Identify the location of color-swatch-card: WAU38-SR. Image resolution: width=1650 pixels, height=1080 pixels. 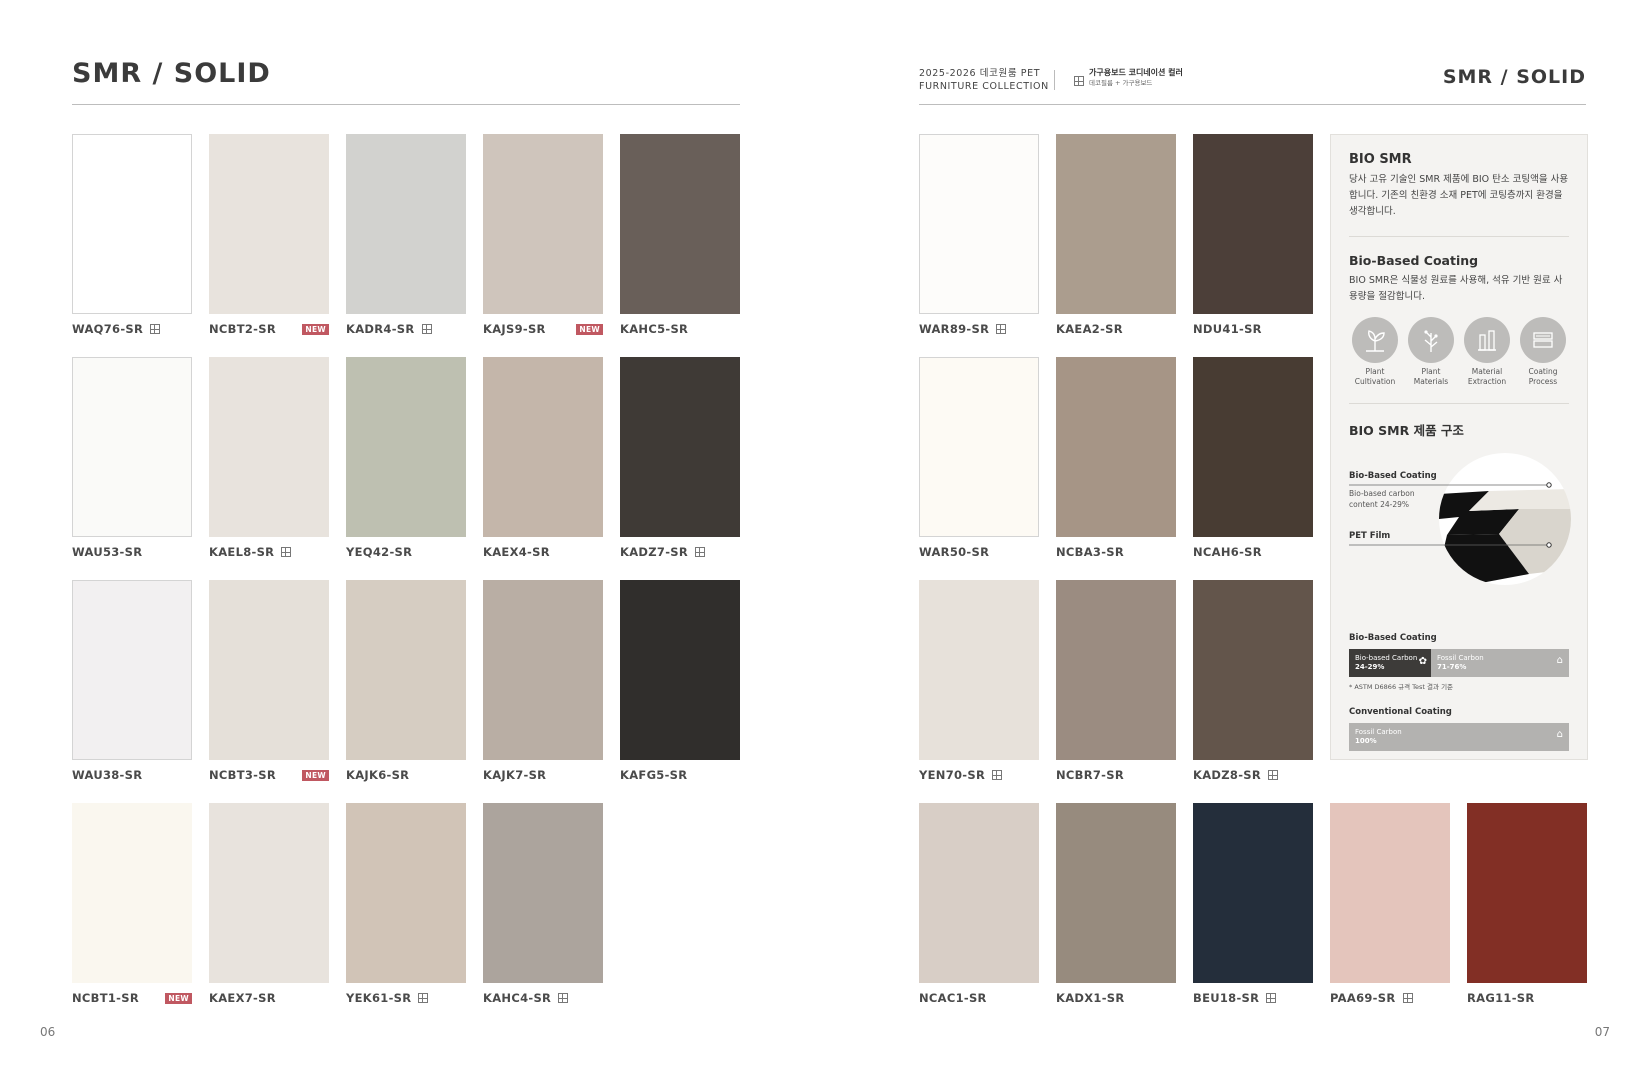
(132, 683).